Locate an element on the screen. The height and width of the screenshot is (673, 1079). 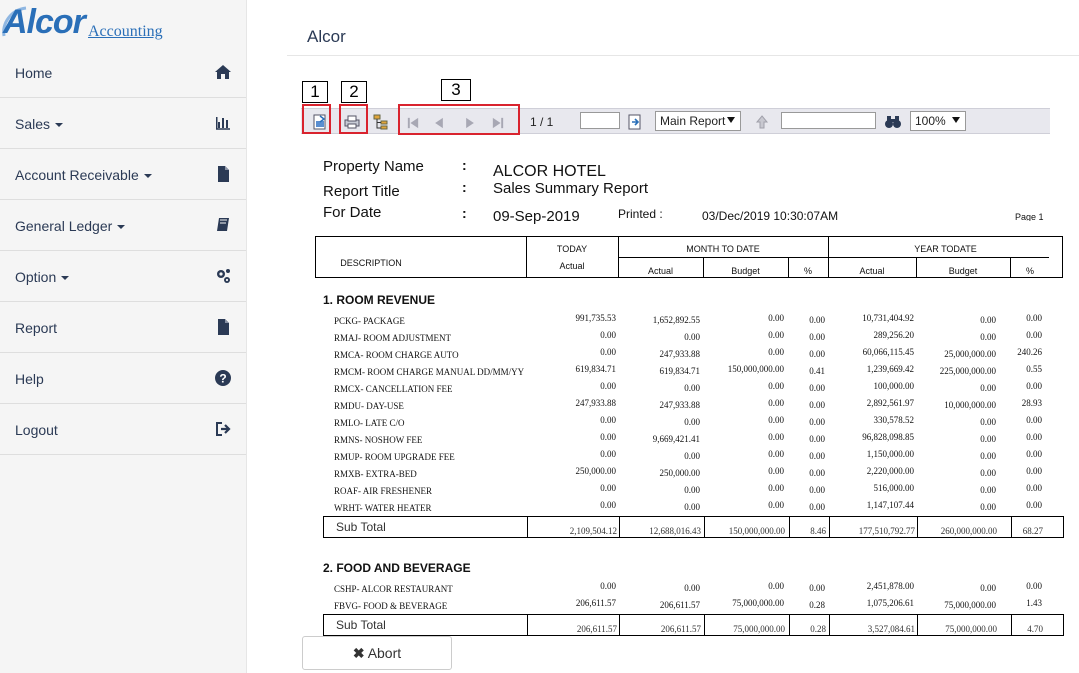
goto-page-icon is located at coordinates (635, 122).